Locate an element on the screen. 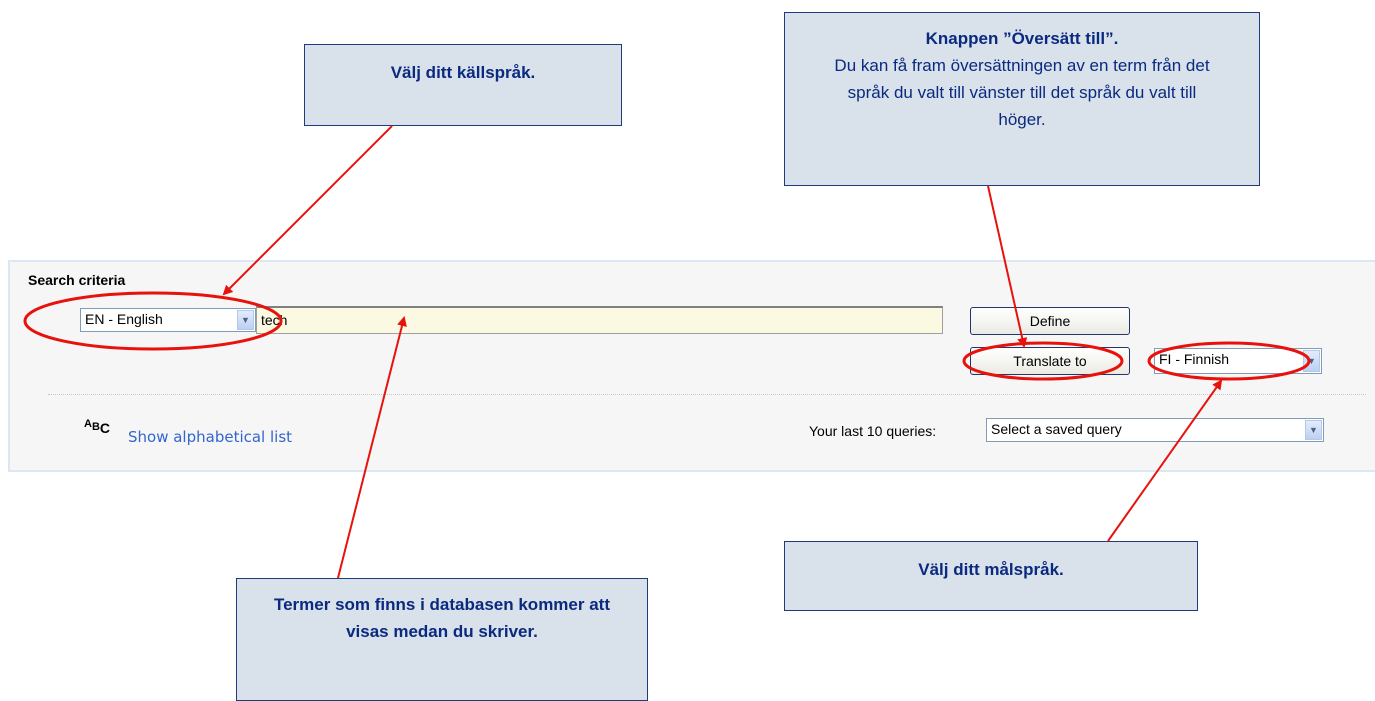 Image resolution: width=1375 pixels, height=701 pixels. callout-translate-title: Knappen ”Översätt till”. is located at coordinates (1022, 38).